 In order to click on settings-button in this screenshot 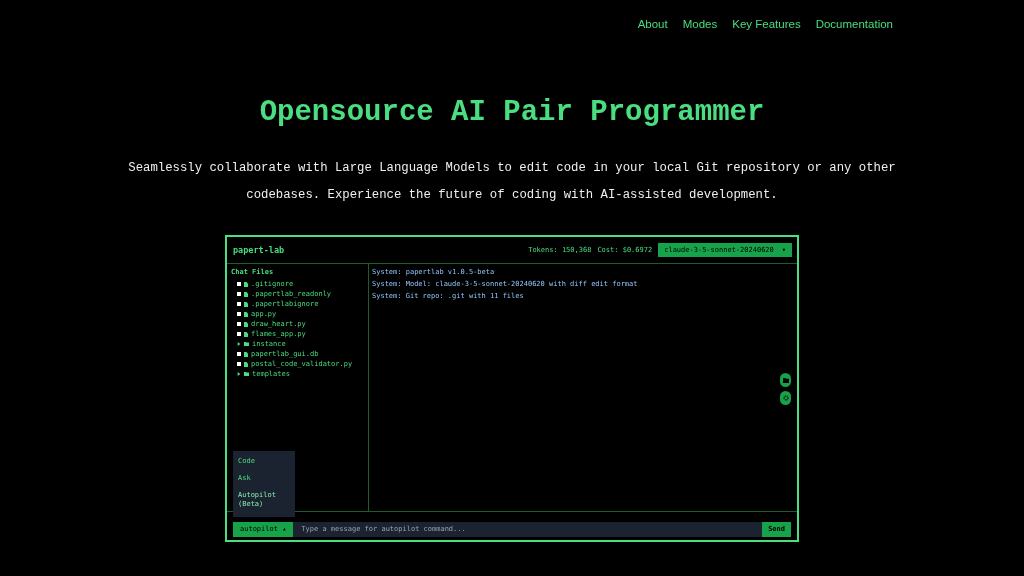, I will do `click(785, 398)`.